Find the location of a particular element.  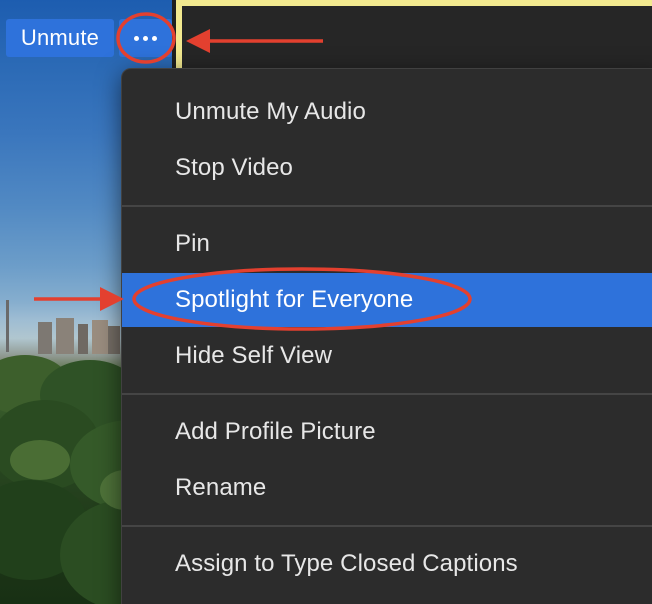

menu-item-spotlight-for-everyone: Spotlight for Everyone is located at coordinates (387, 300).